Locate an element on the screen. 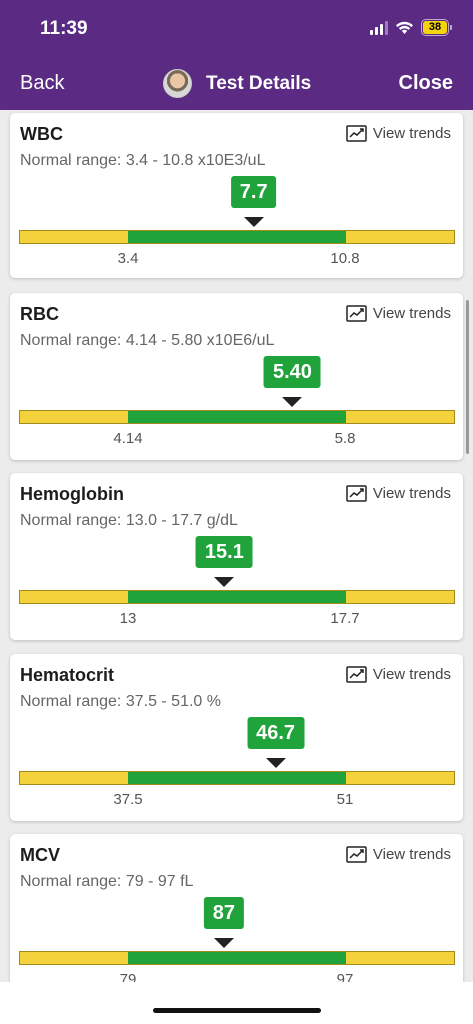 This screenshot has width=473, height=1024. test-name: RBC is located at coordinates (39, 314).